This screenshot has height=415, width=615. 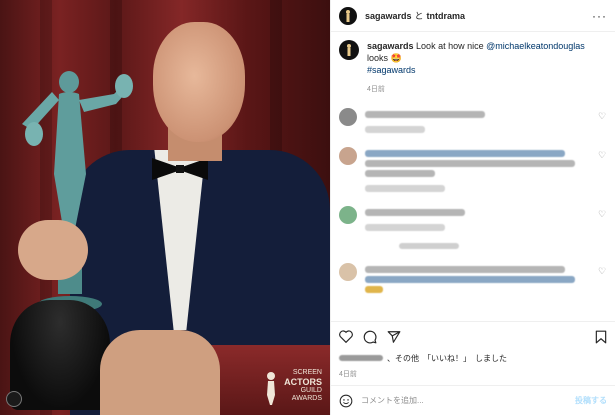 What do you see at coordinates (419, 16) in the screenshot?
I see `connector-text: と` at bounding box center [419, 16].